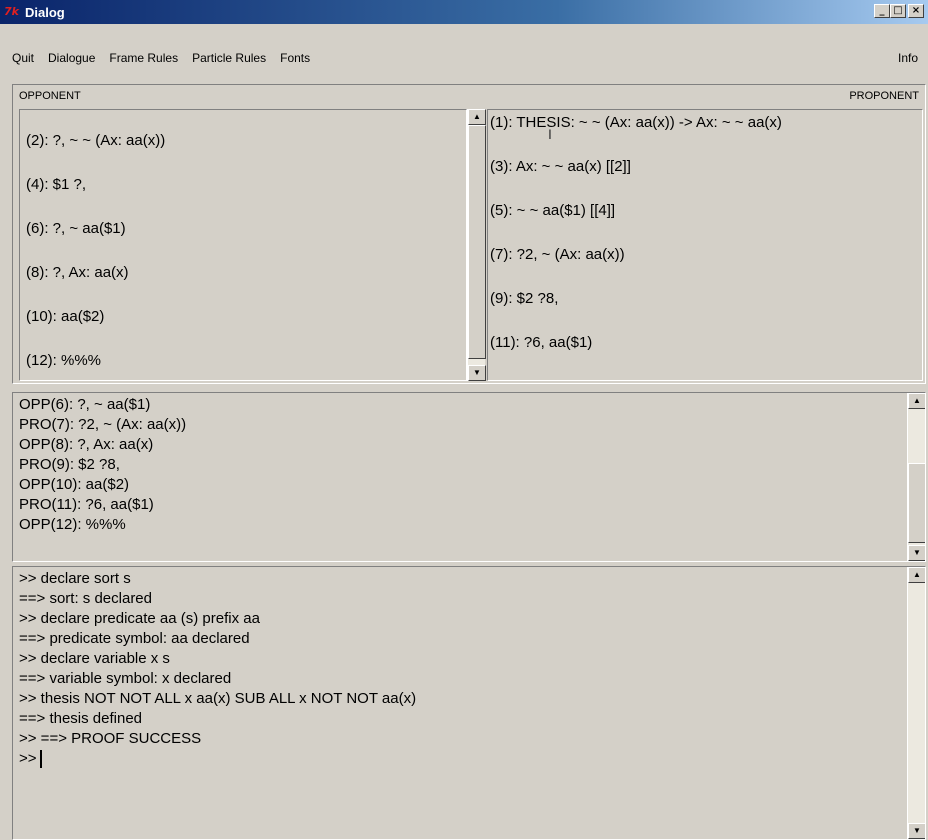 This screenshot has height=840, width=928. Describe the element at coordinates (636, 268) in the screenshot. I see `proponent-move: (7): ?2, ~ (Ax: aa(x))` at that location.